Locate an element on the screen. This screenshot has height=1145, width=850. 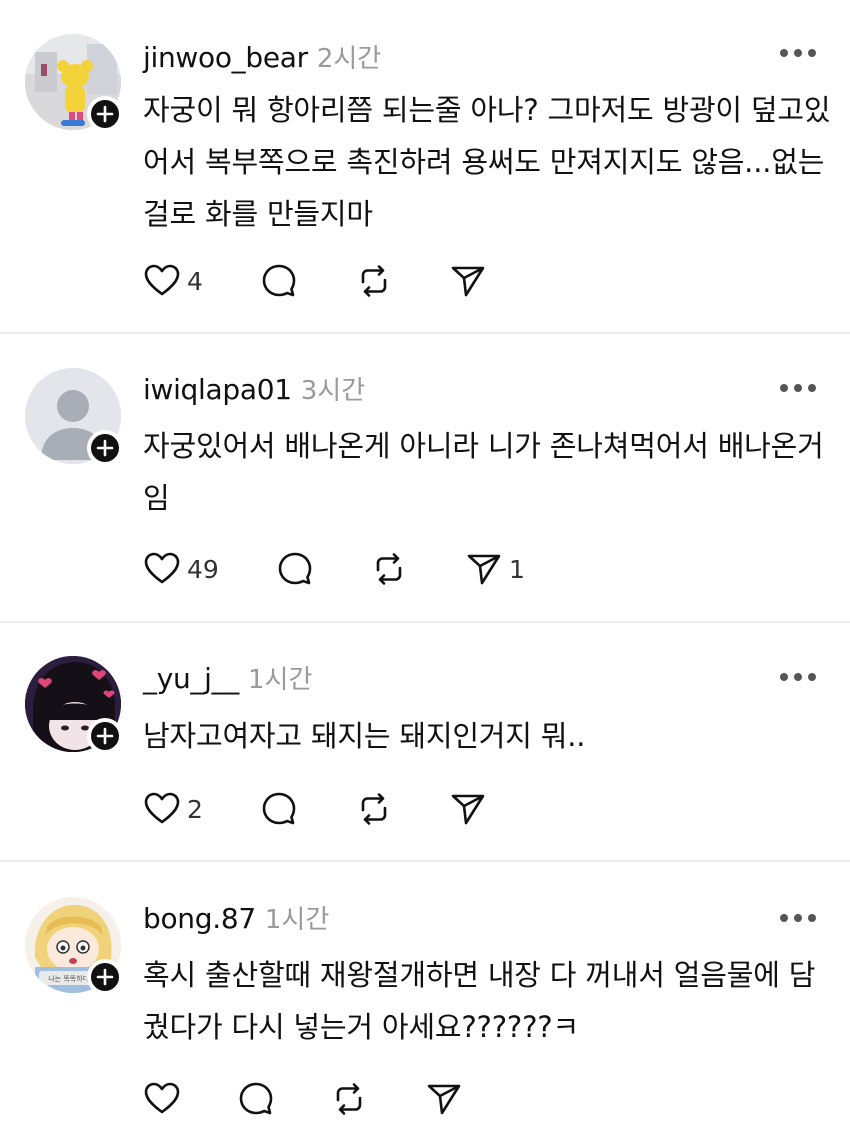
like-button is located at coordinates (165, 1099).